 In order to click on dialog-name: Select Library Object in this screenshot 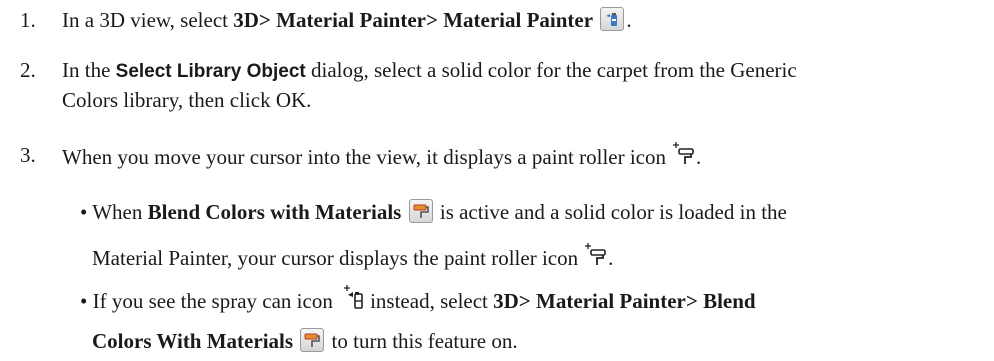, I will do `click(210, 71)`.